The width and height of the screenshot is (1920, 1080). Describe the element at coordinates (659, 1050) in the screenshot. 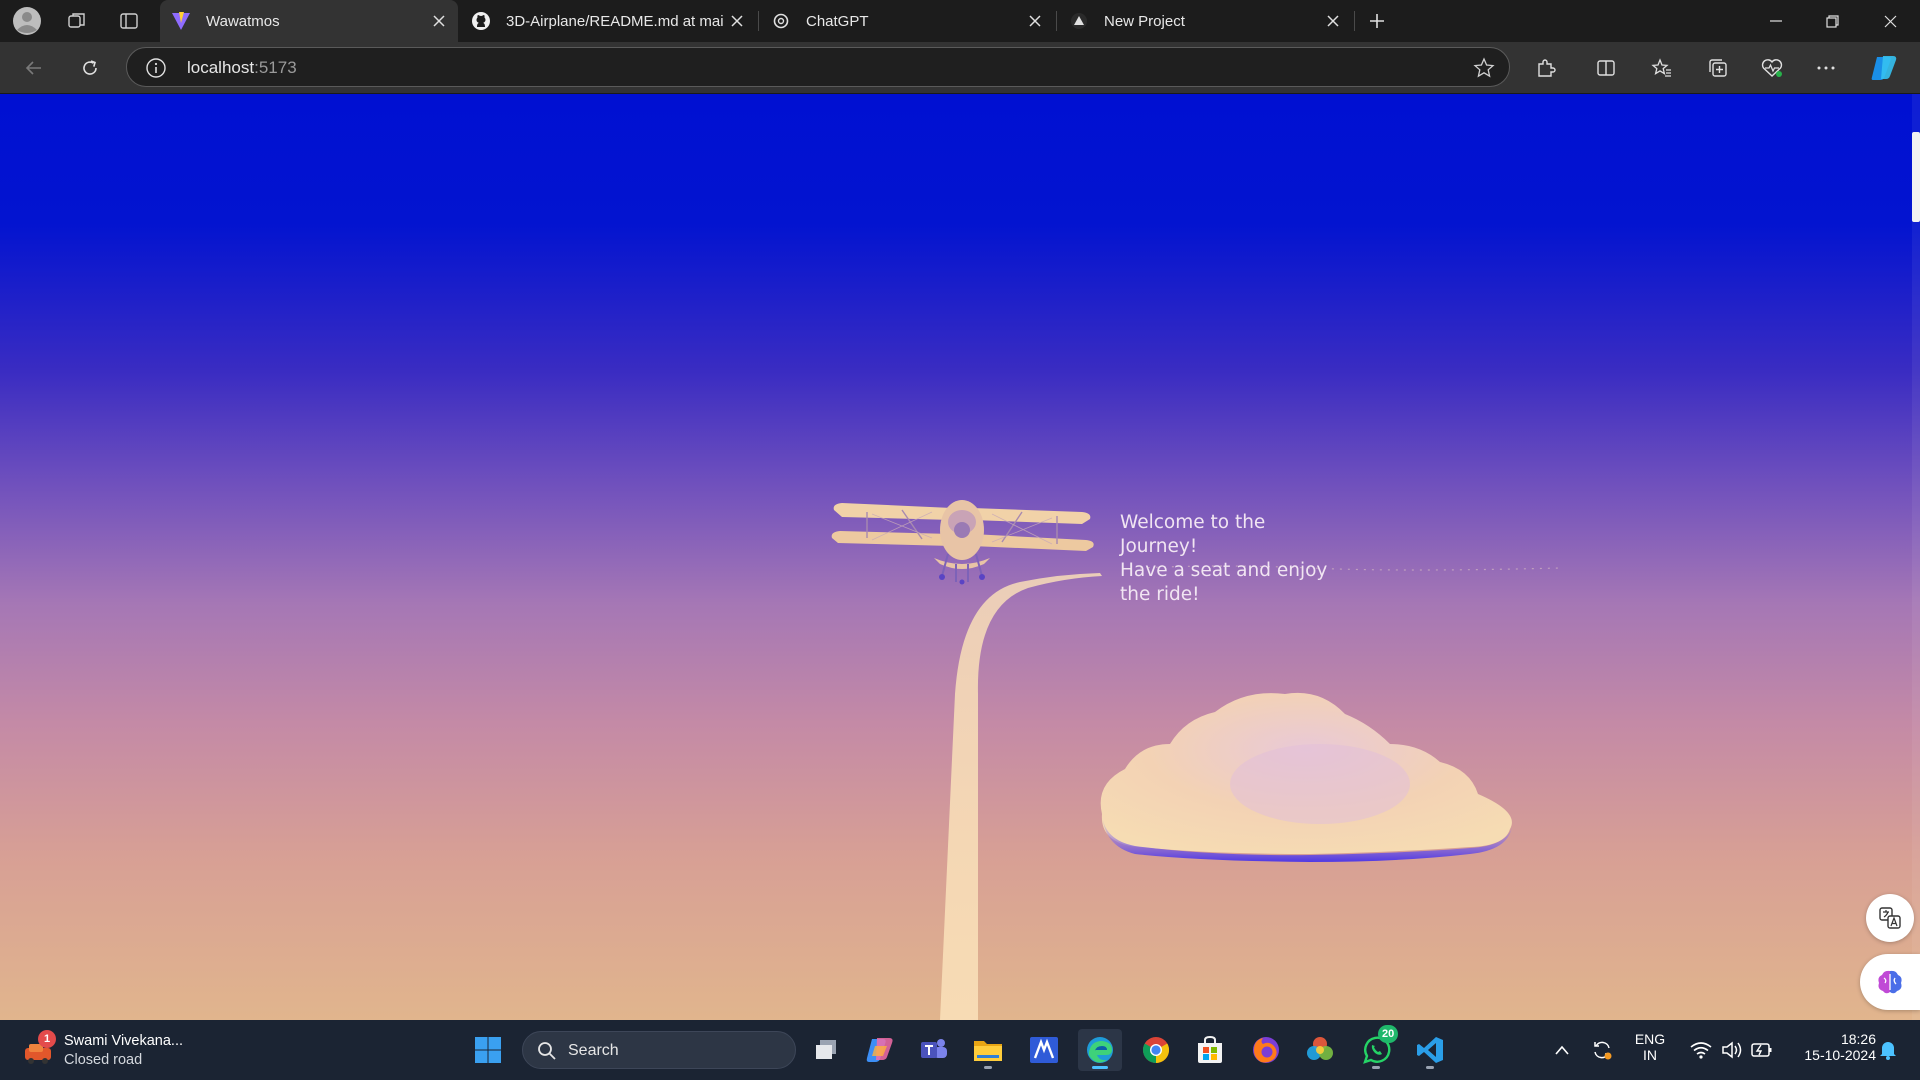

I see `taskbar-search: Search` at that location.